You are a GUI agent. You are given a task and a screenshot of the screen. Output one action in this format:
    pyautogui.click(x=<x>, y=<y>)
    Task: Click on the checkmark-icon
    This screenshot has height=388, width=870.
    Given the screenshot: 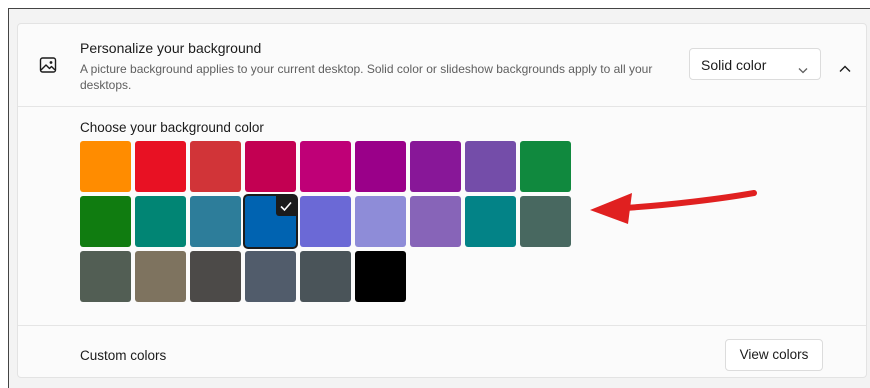 What is the action you would take?
    pyautogui.click(x=286, y=206)
    